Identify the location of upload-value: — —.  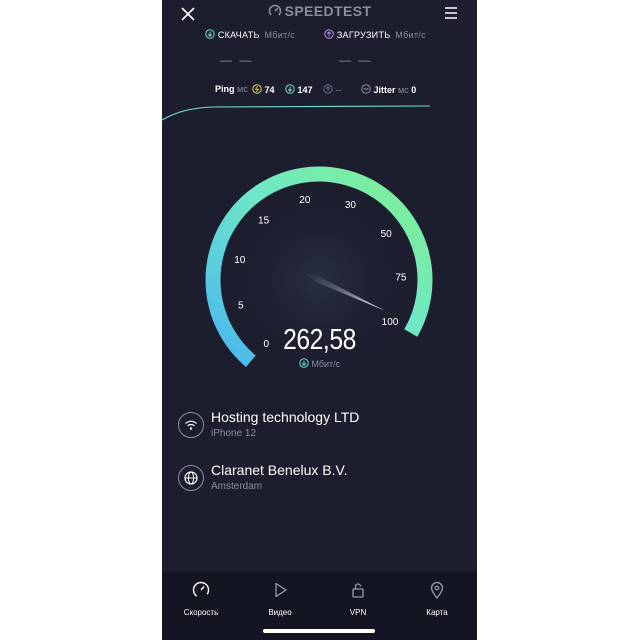
(356, 60).